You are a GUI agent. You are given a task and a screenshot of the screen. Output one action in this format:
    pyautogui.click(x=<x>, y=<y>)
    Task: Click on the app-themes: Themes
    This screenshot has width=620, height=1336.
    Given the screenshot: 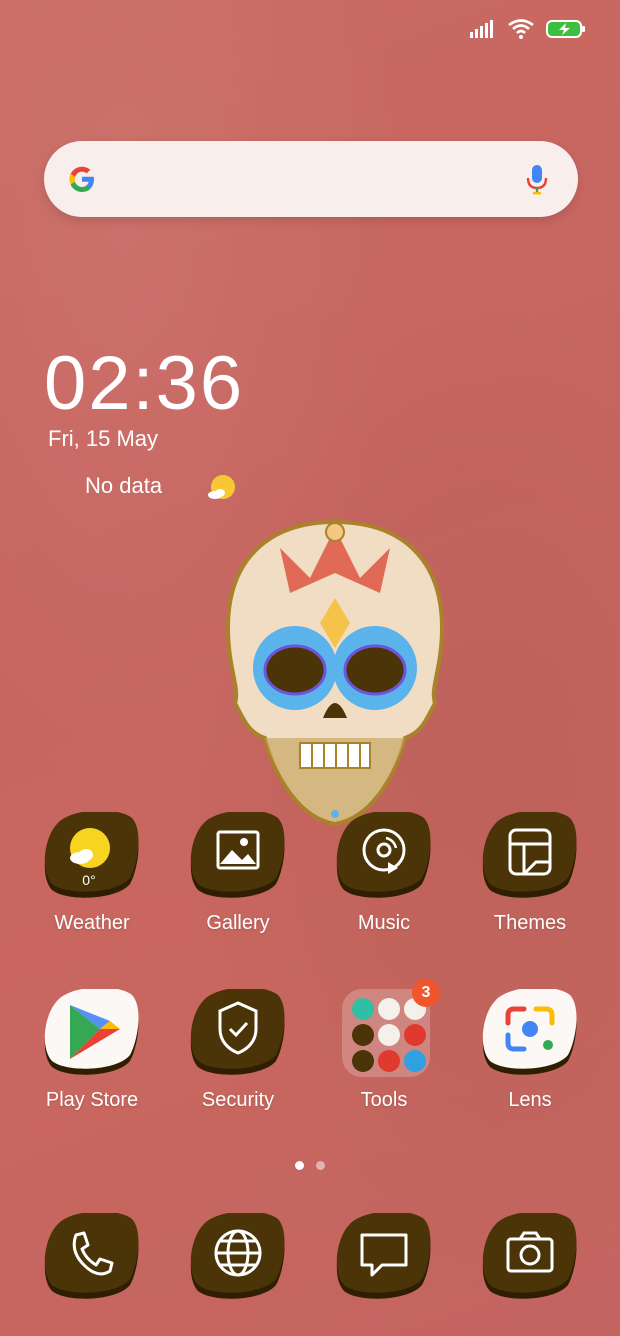 What is the action you would take?
    pyautogui.click(x=530, y=872)
    